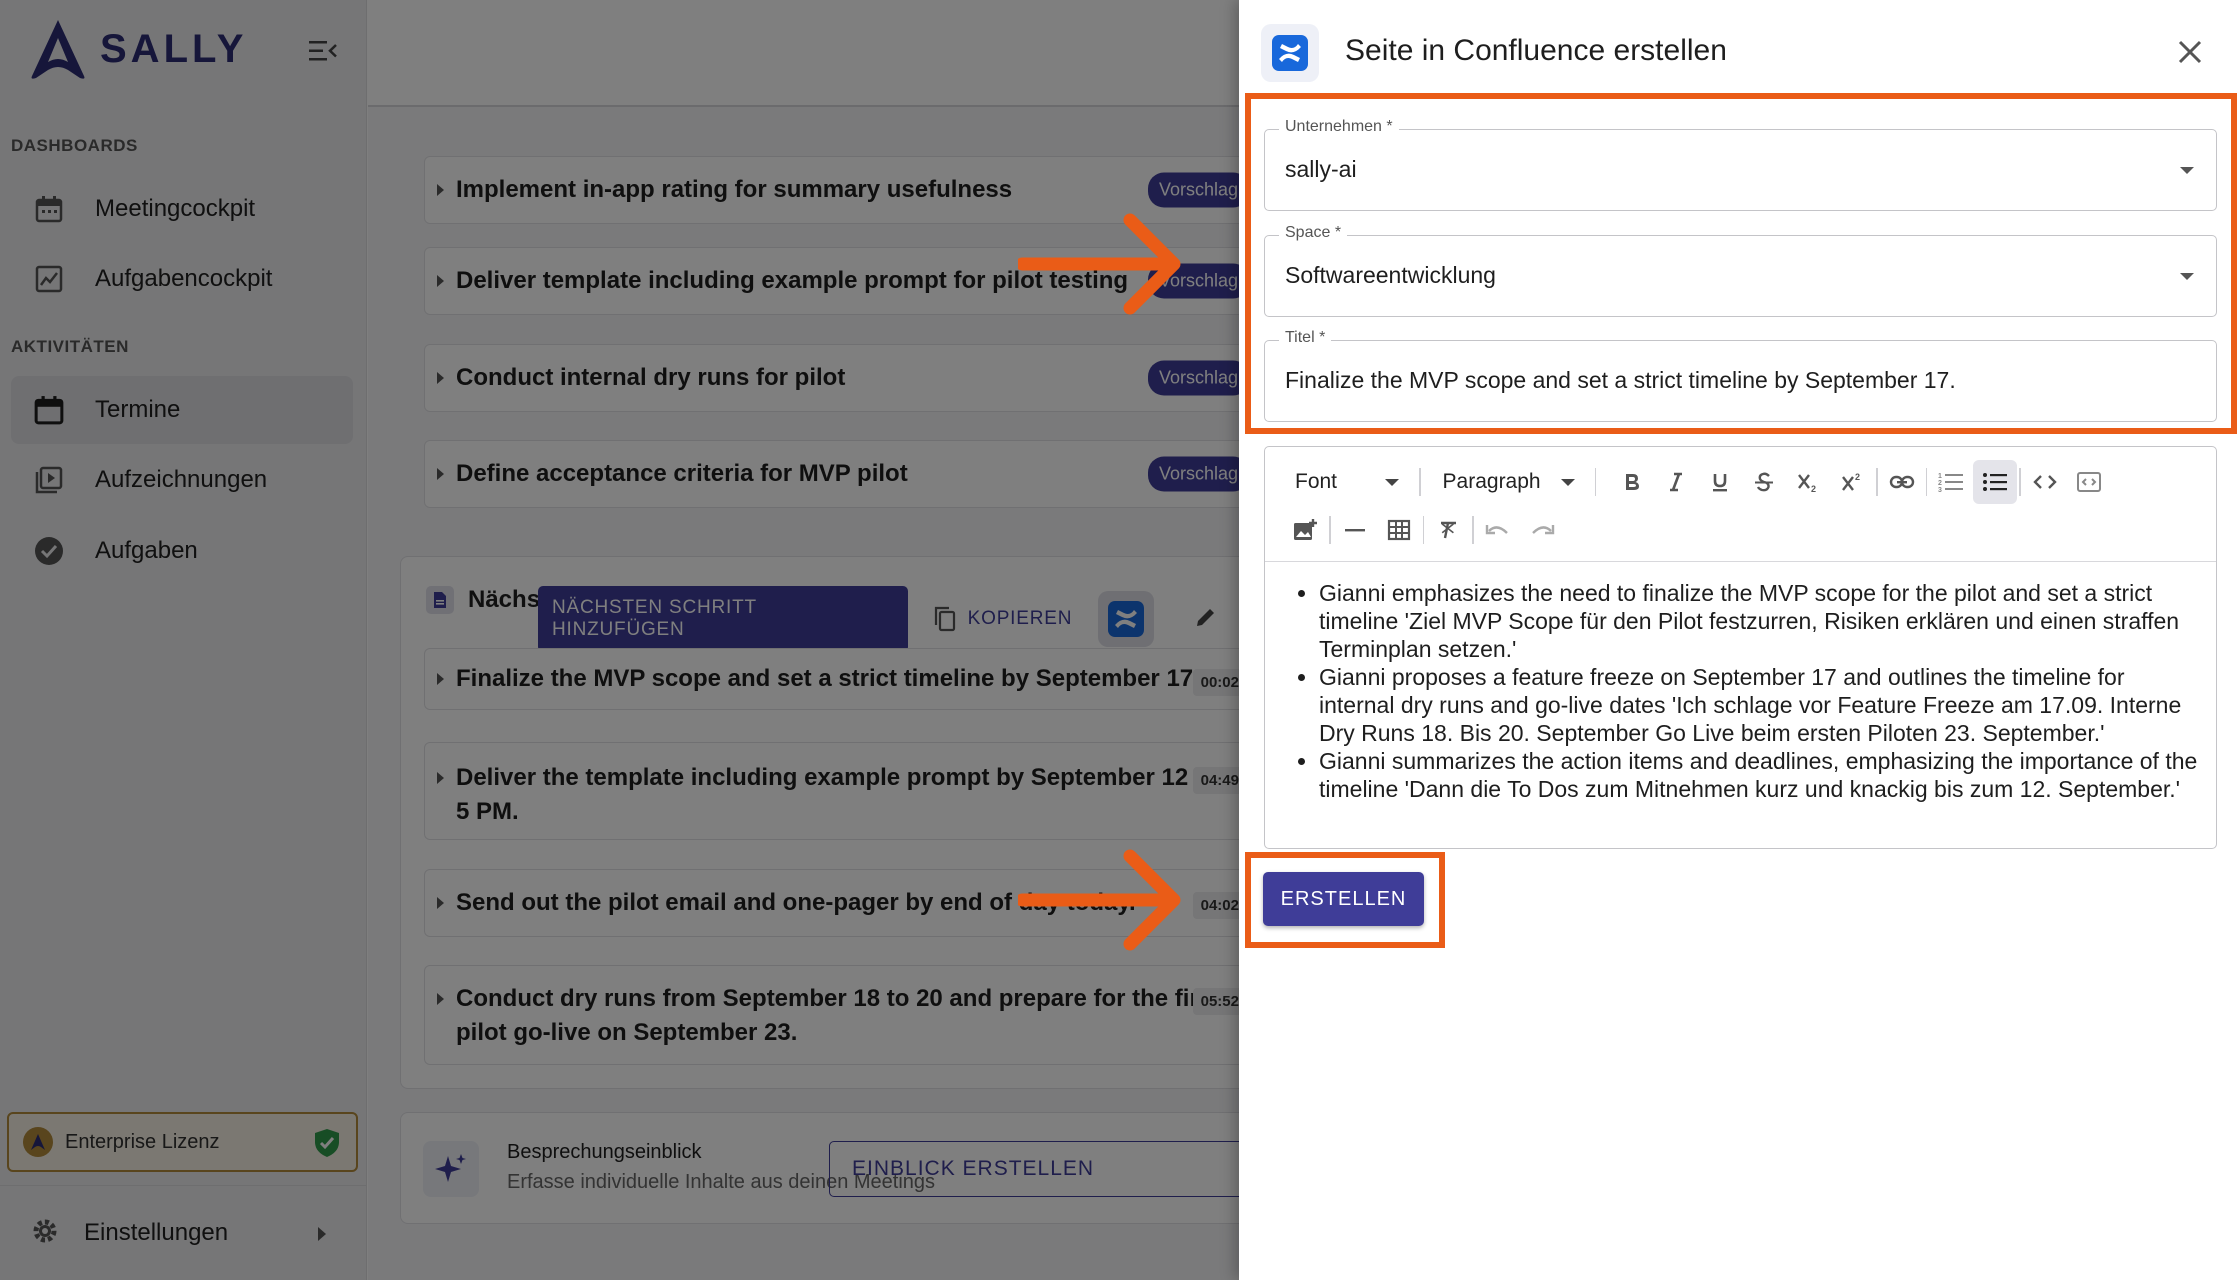 This screenshot has height=1280, width=2239. I want to click on license-label: Enterprise Lizenz, so click(142, 1141).